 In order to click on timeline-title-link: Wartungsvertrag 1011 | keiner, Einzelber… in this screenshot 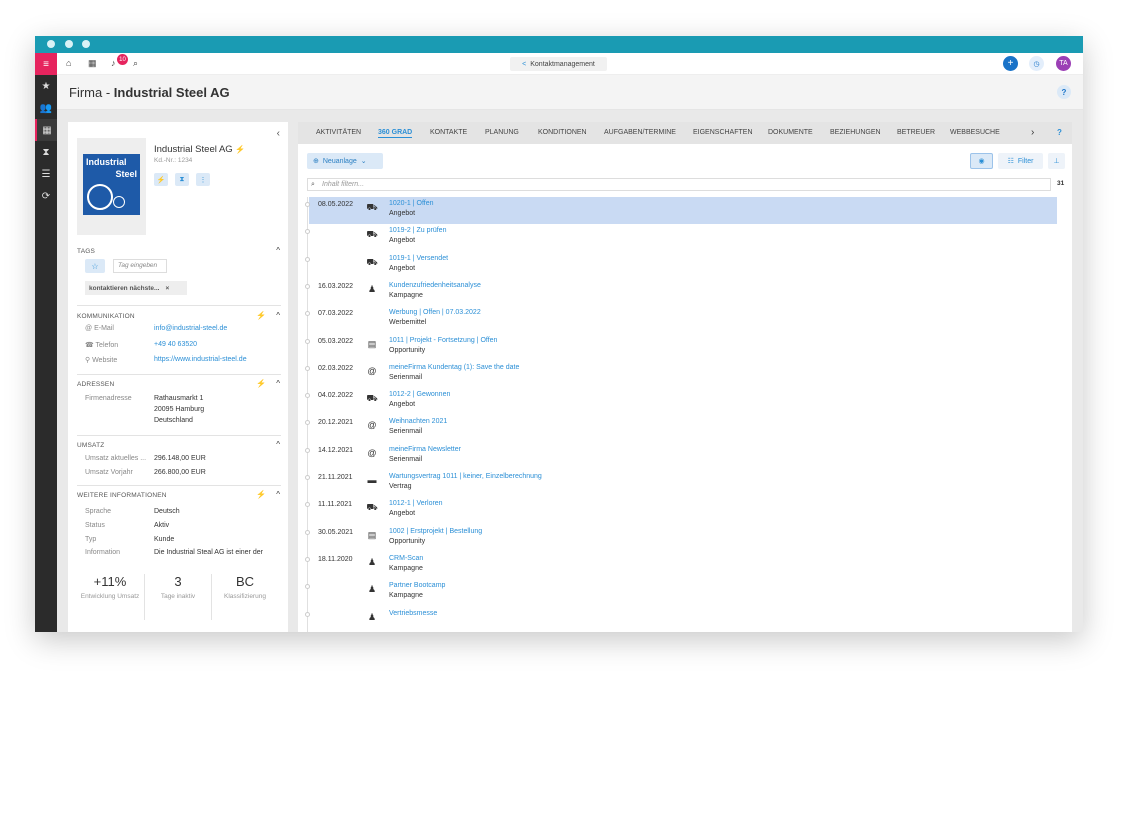, I will do `click(465, 476)`.